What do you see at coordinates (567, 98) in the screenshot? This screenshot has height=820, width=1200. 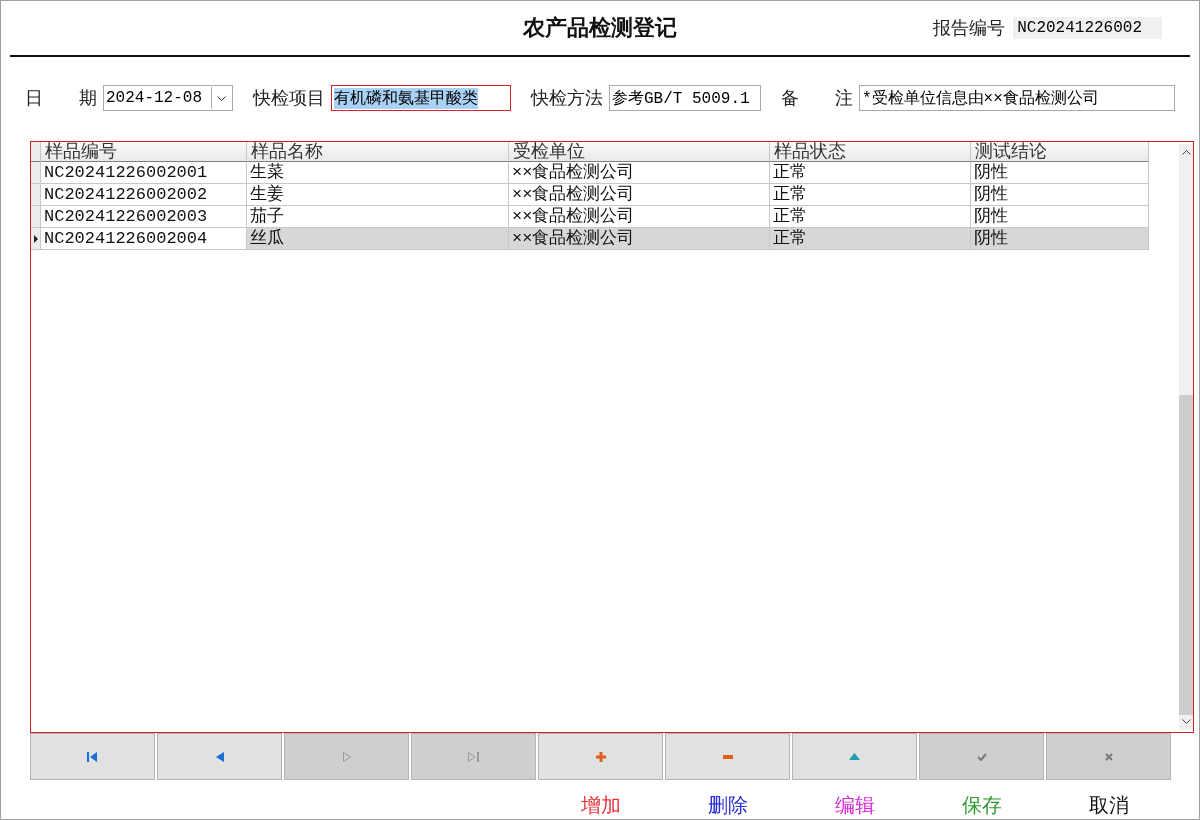 I see `field-label: 快检方法` at bounding box center [567, 98].